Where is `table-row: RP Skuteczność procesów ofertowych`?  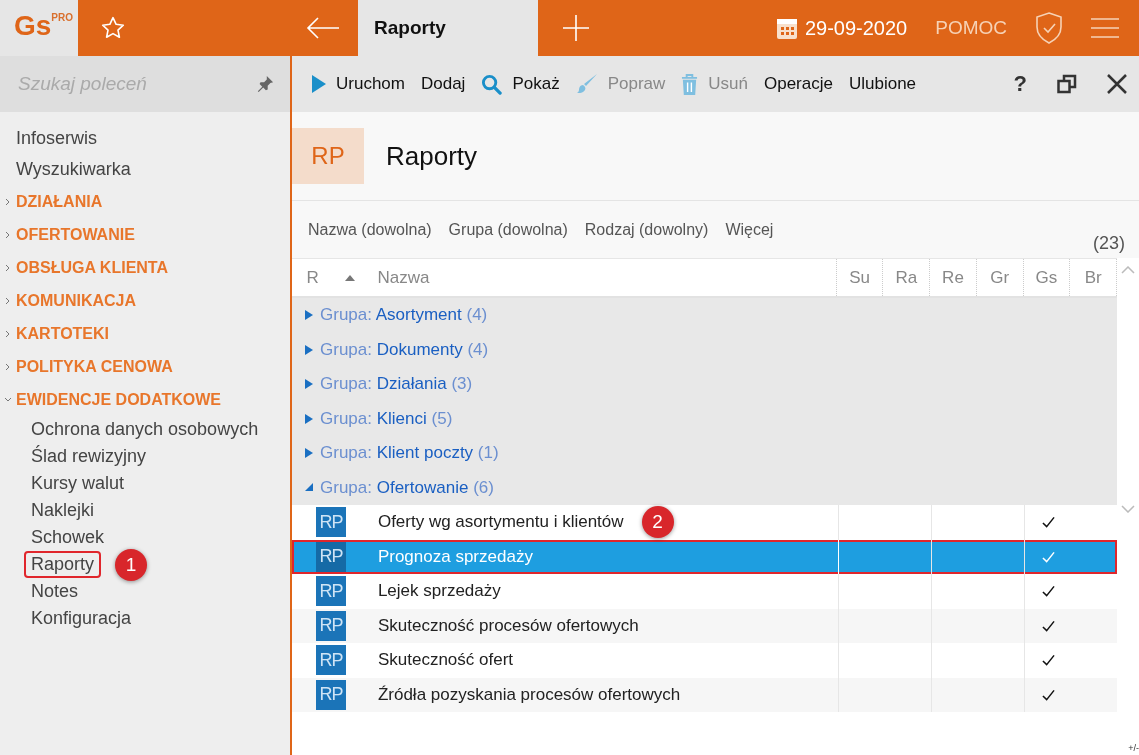
table-row: RP Skuteczność procesów ofertowych is located at coordinates (704, 625).